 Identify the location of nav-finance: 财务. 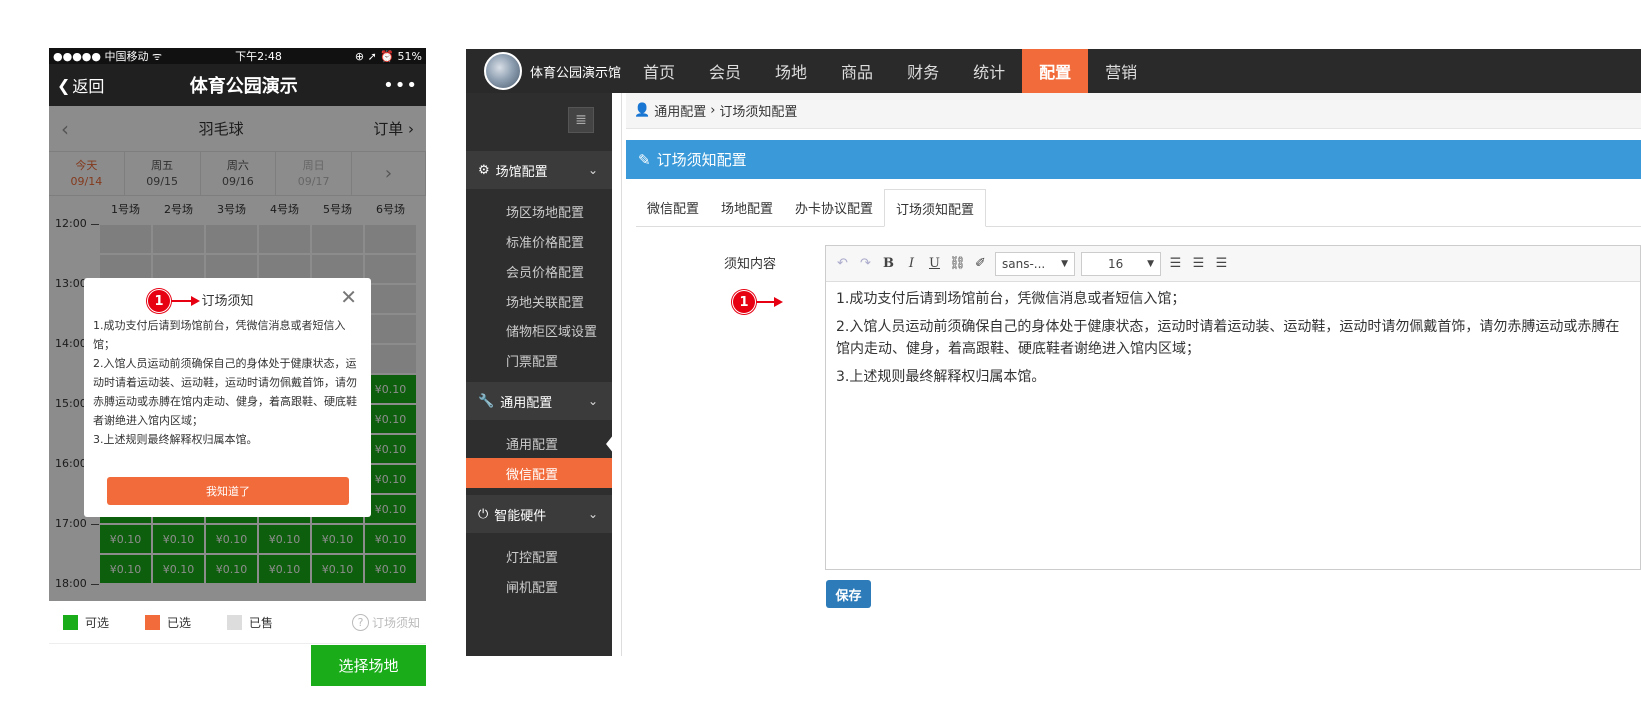
(923, 71).